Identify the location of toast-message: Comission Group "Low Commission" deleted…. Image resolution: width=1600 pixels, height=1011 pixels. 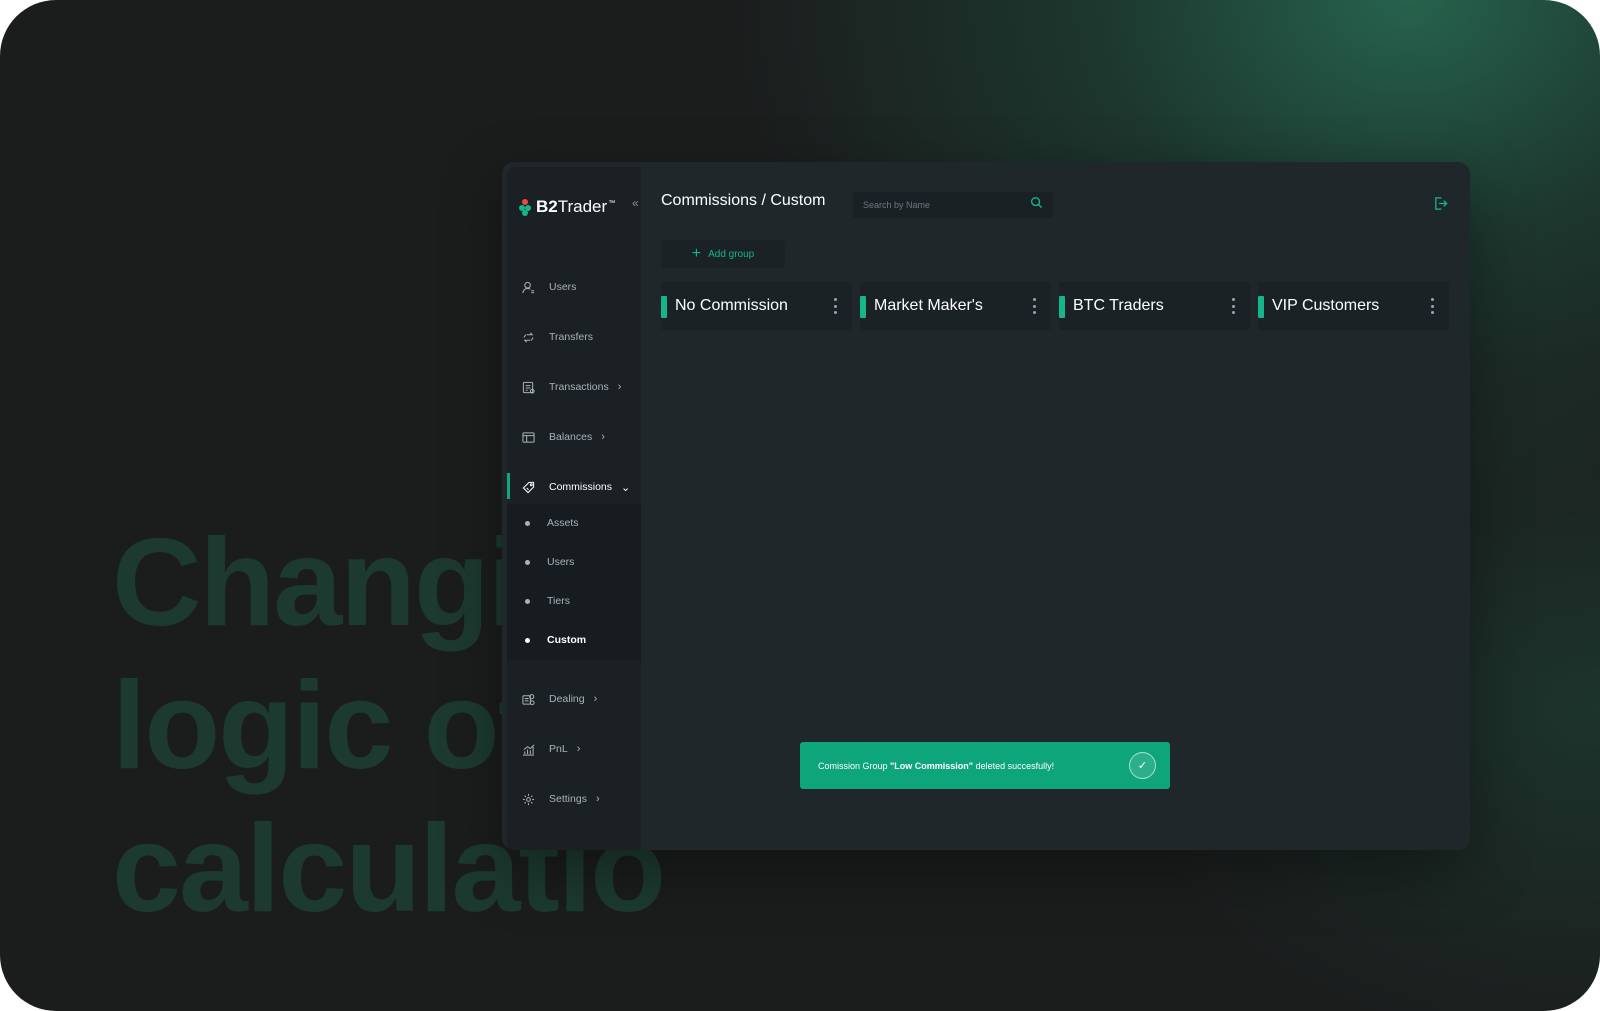
(936, 765).